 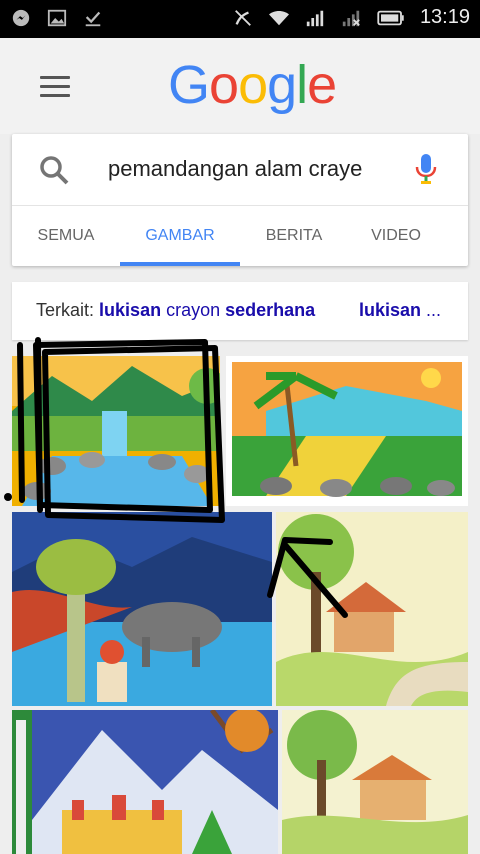 I want to click on signal-icon, so click(x=315, y=18).